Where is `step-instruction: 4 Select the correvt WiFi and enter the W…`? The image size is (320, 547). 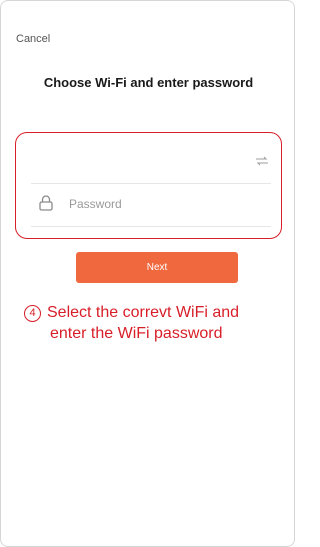 step-instruction: 4 Select the correvt WiFi and enter the W… is located at coordinates (154, 323).